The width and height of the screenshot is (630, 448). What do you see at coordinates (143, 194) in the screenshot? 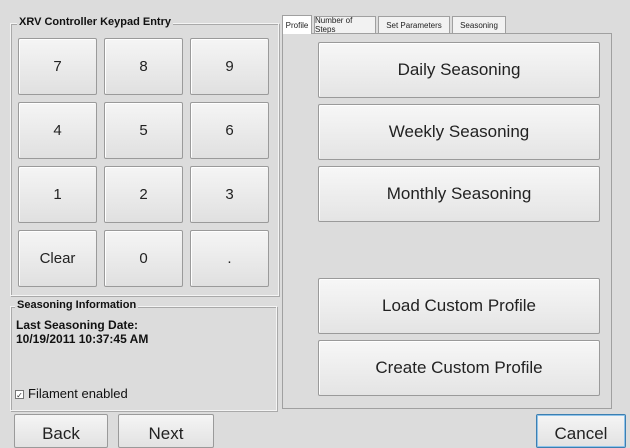
I see `key-2: 2` at bounding box center [143, 194].